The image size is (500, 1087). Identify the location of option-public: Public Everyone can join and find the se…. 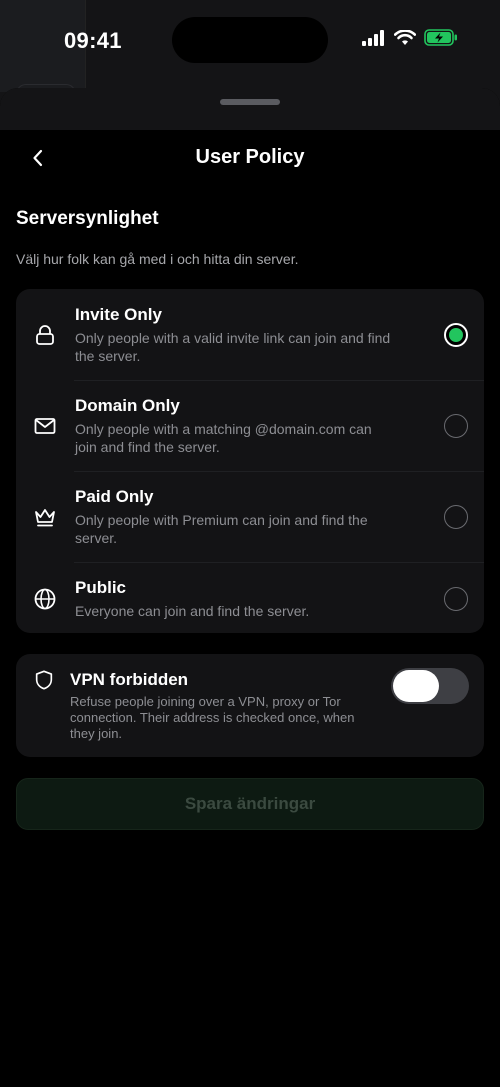
(250, 597).